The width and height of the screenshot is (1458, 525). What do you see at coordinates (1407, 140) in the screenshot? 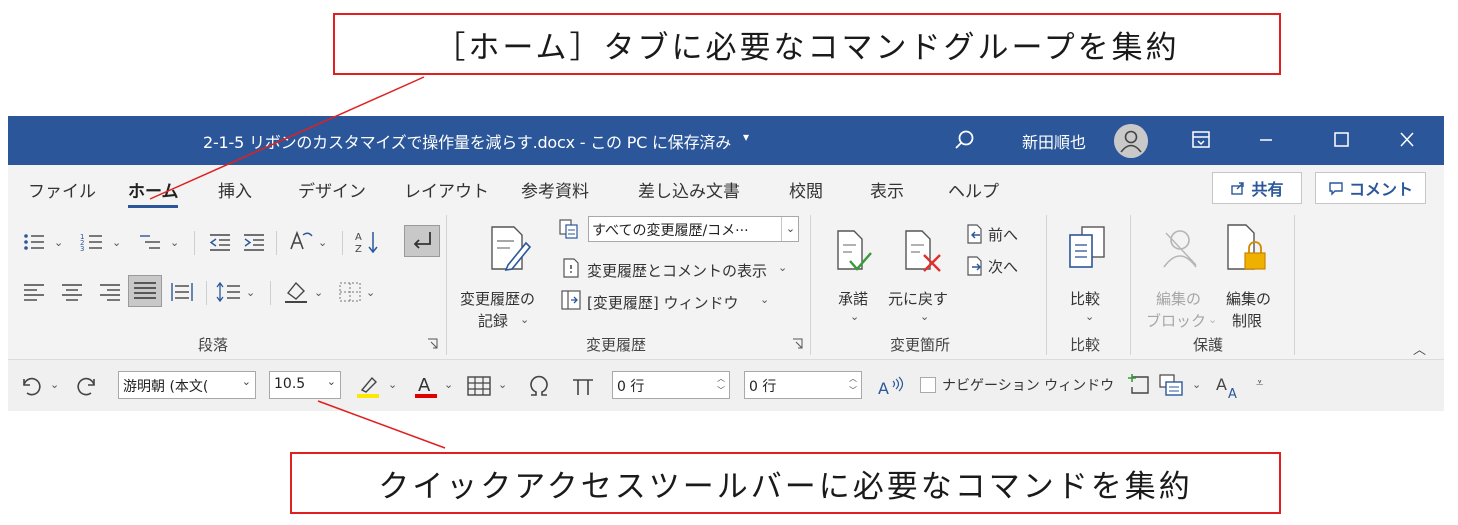
I see `close-icon` at bounding box center [1407, 140].